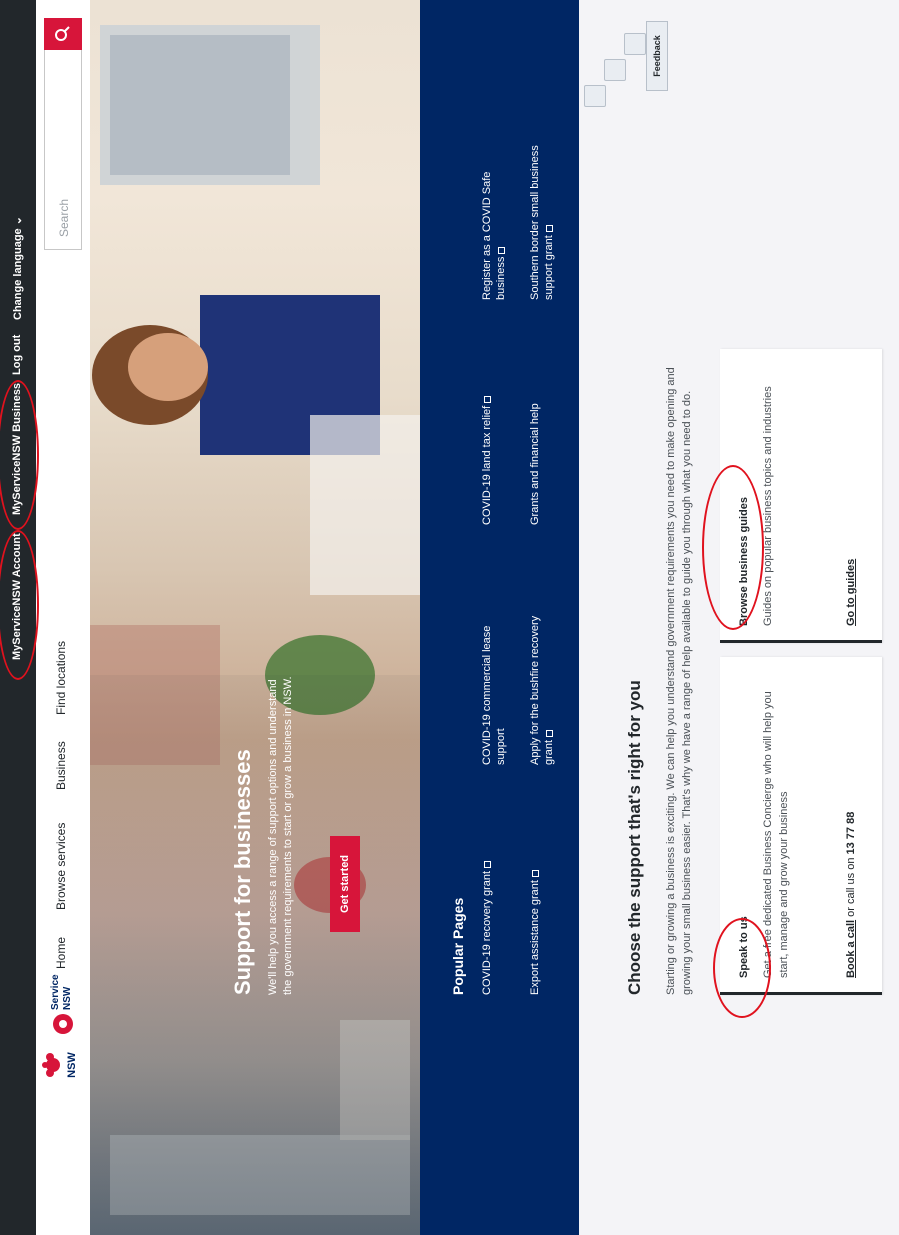  What do you see at coordinates (242, 872) in the screenshot?
I see `hero-title: Support for businesses` at bounding box center [242, 872].